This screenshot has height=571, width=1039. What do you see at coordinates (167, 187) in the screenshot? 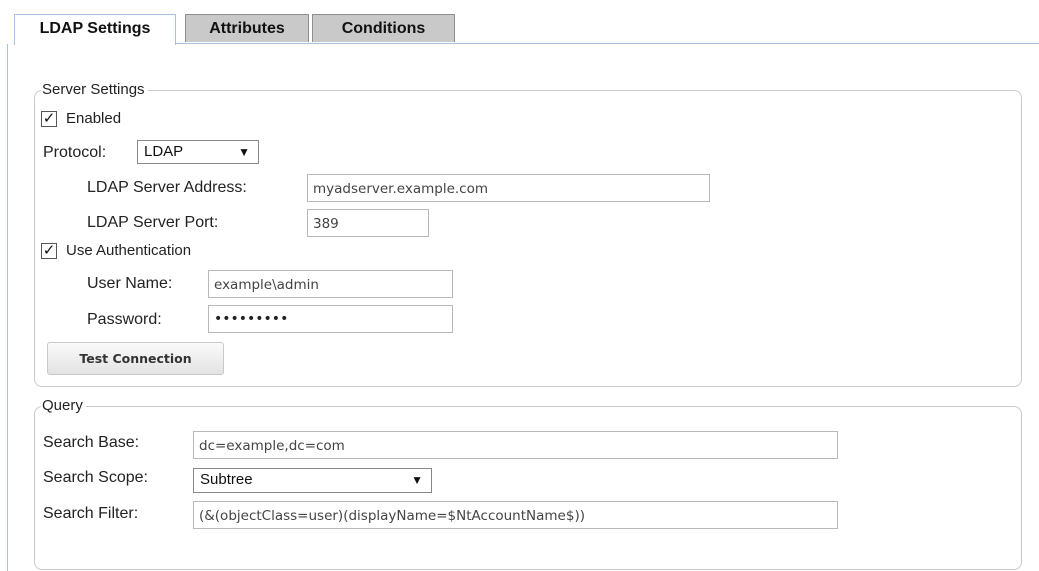
I see `server-address-label: LDAP Server Address:` at bounding box center [167, 187].